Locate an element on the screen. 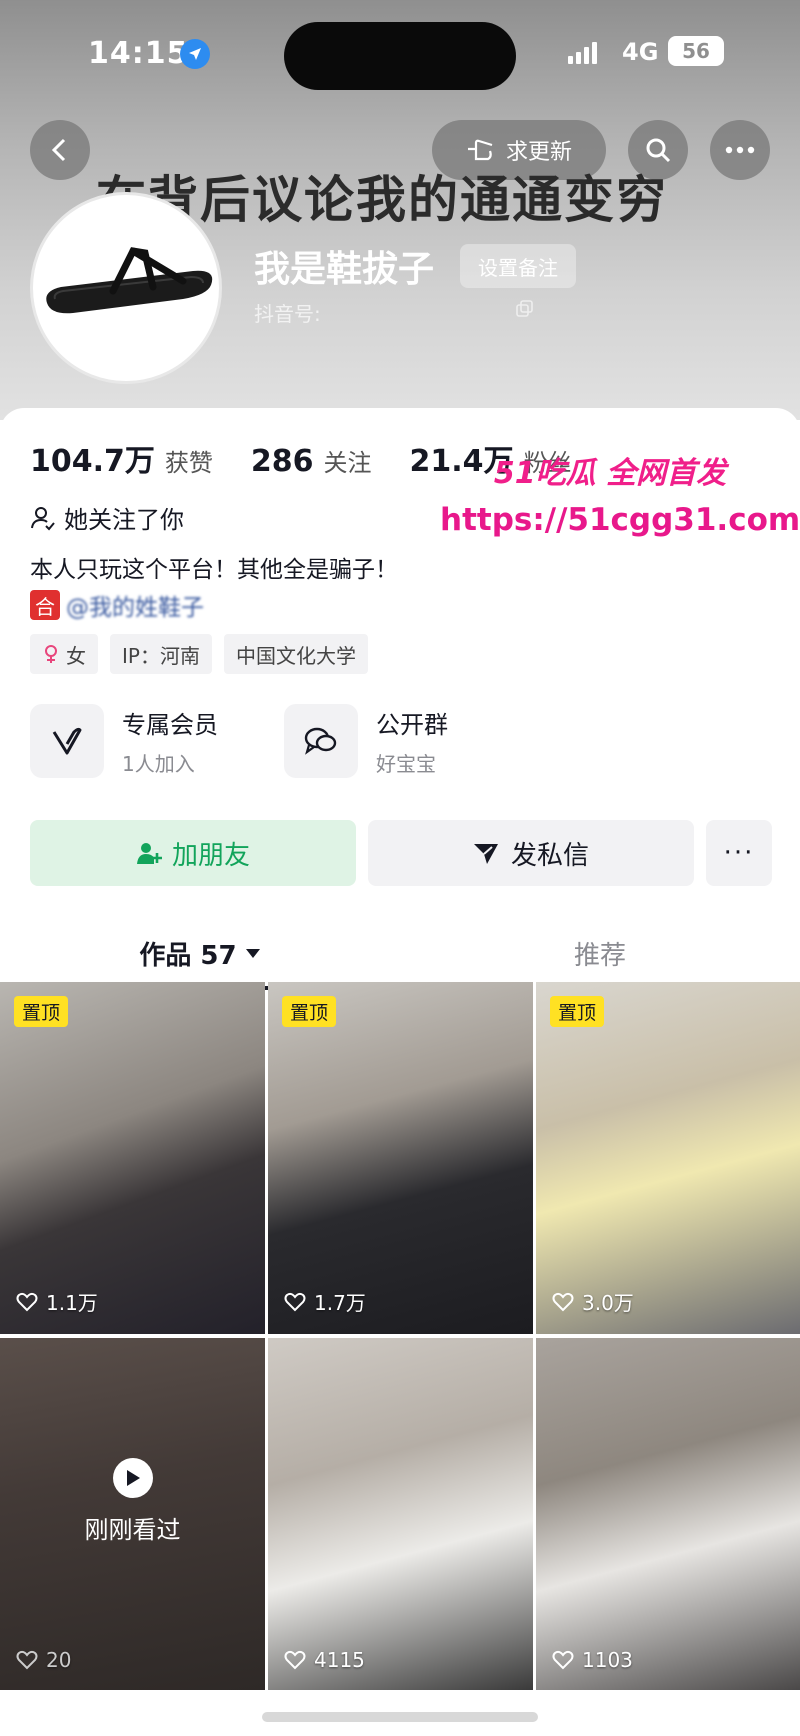 Image resolution: width=800 pixels, height=1736 pixels. like-count: 4115 is located at coordinates (324, 1660).